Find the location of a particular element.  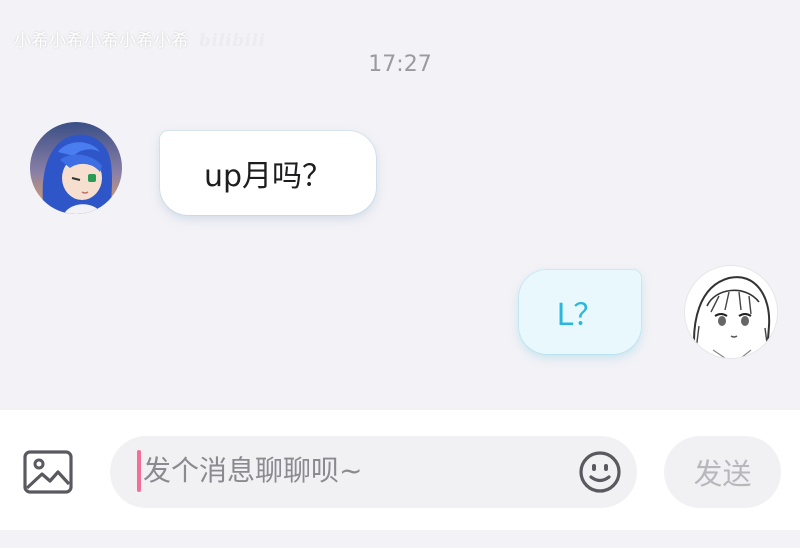

message-timestamp: 17:27 is located at coordinates (400, 64).